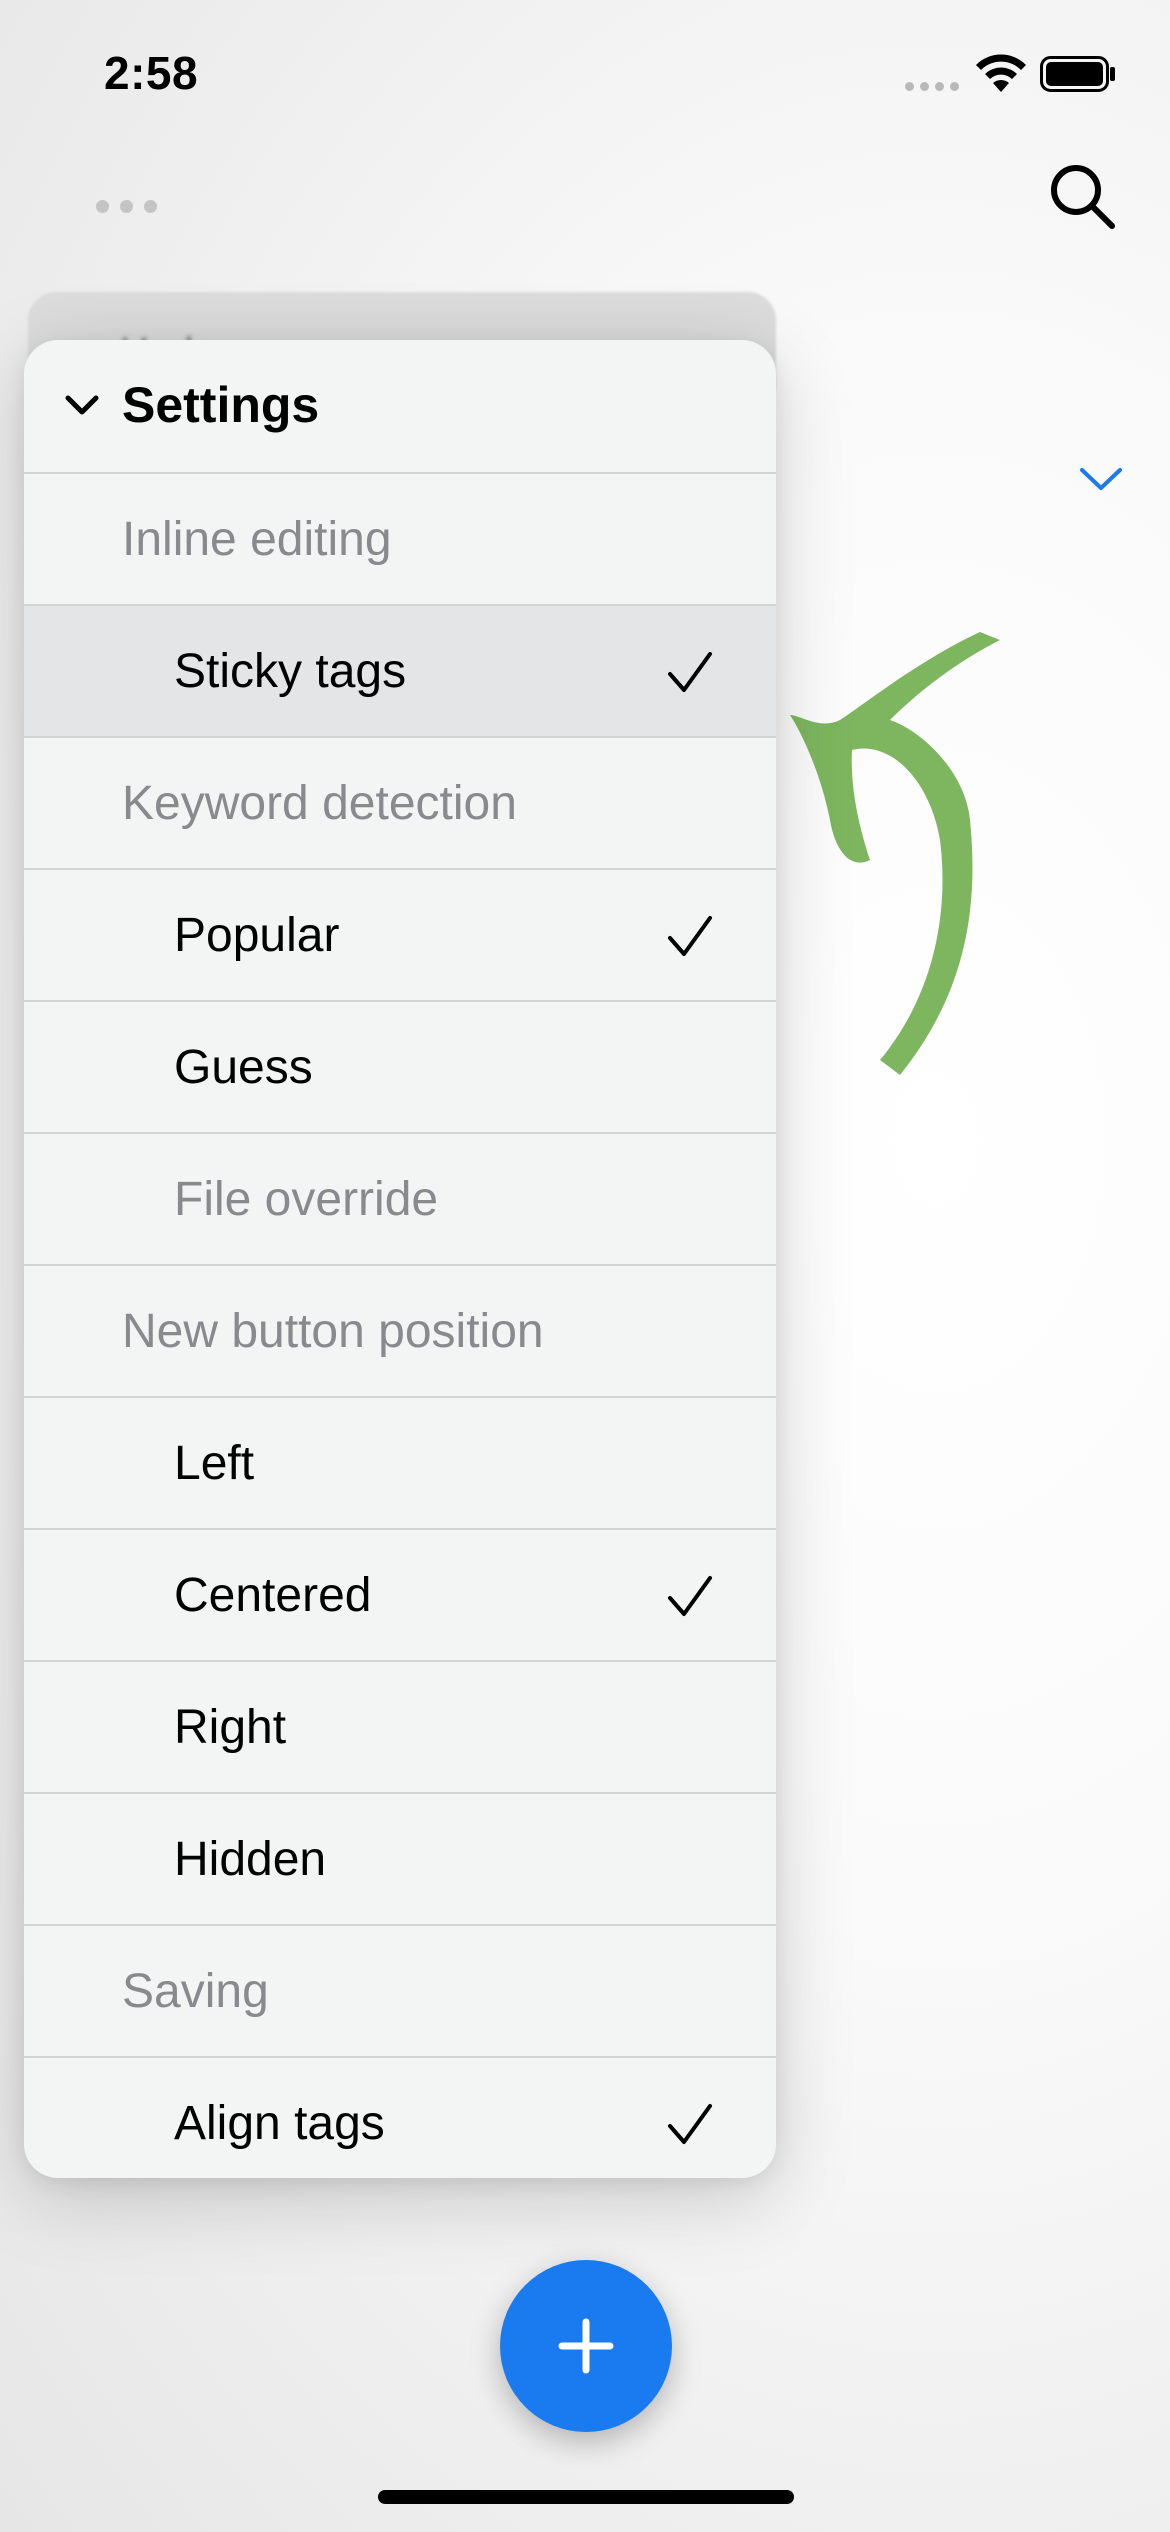 Image resolution: width=1170 pixels, height=2532 pixels. I want to click on battery-icon, so click(1077, 74).